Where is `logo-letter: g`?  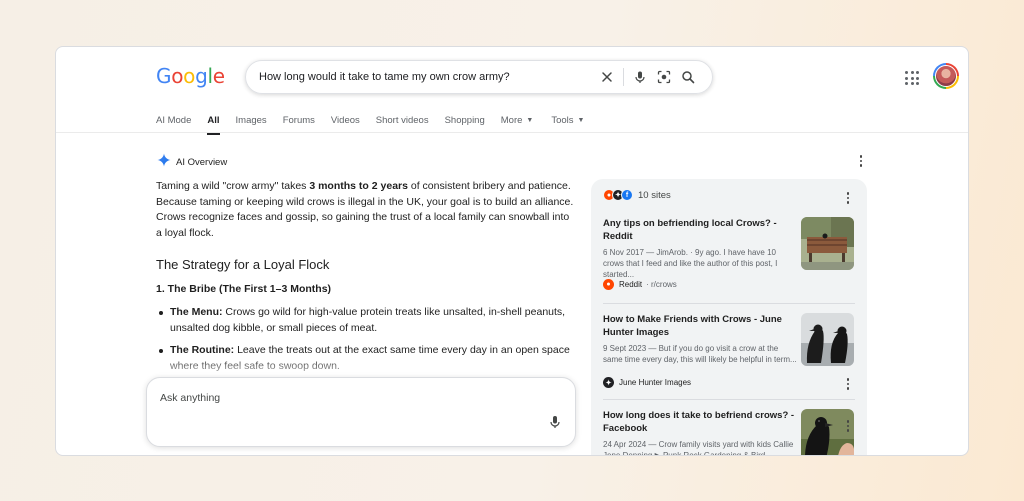
logo-letter: g is located at coordinates (201, 76).